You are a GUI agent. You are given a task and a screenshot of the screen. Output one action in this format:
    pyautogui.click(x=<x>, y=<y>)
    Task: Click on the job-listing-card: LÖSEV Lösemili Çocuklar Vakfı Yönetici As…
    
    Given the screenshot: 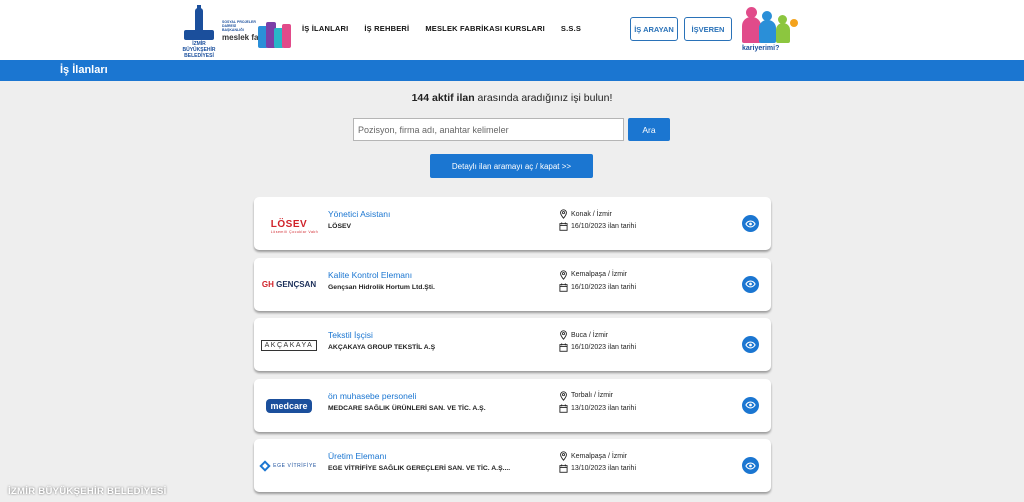 What is the action you would take?
    pyautogui.click(x=512, y=223)
    